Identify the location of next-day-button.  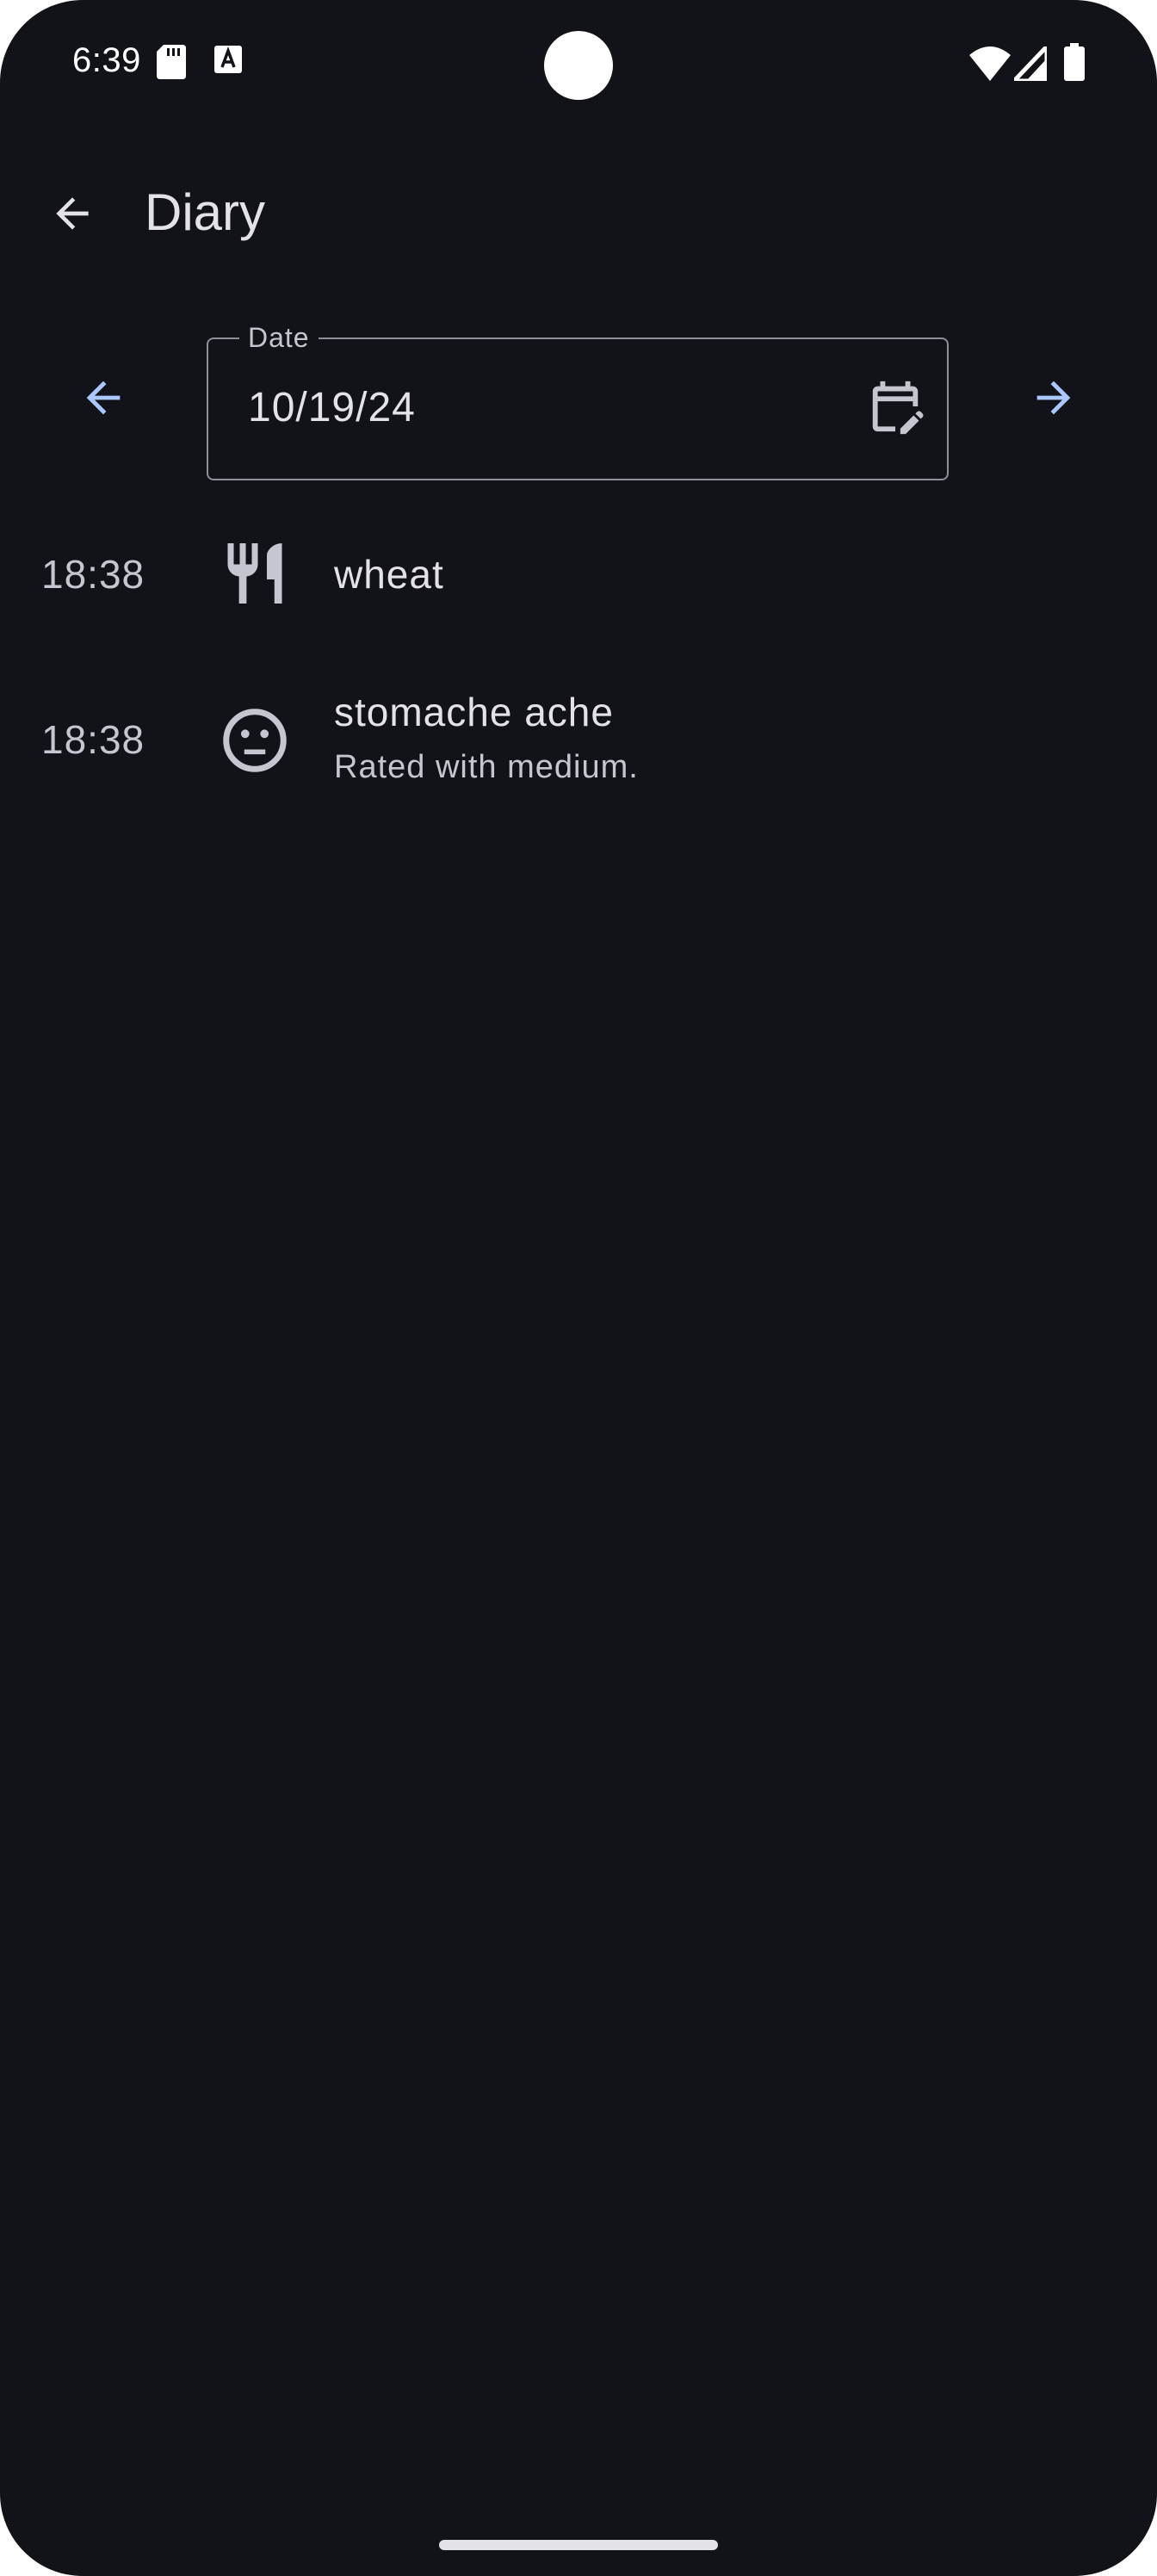
(1054, 399).